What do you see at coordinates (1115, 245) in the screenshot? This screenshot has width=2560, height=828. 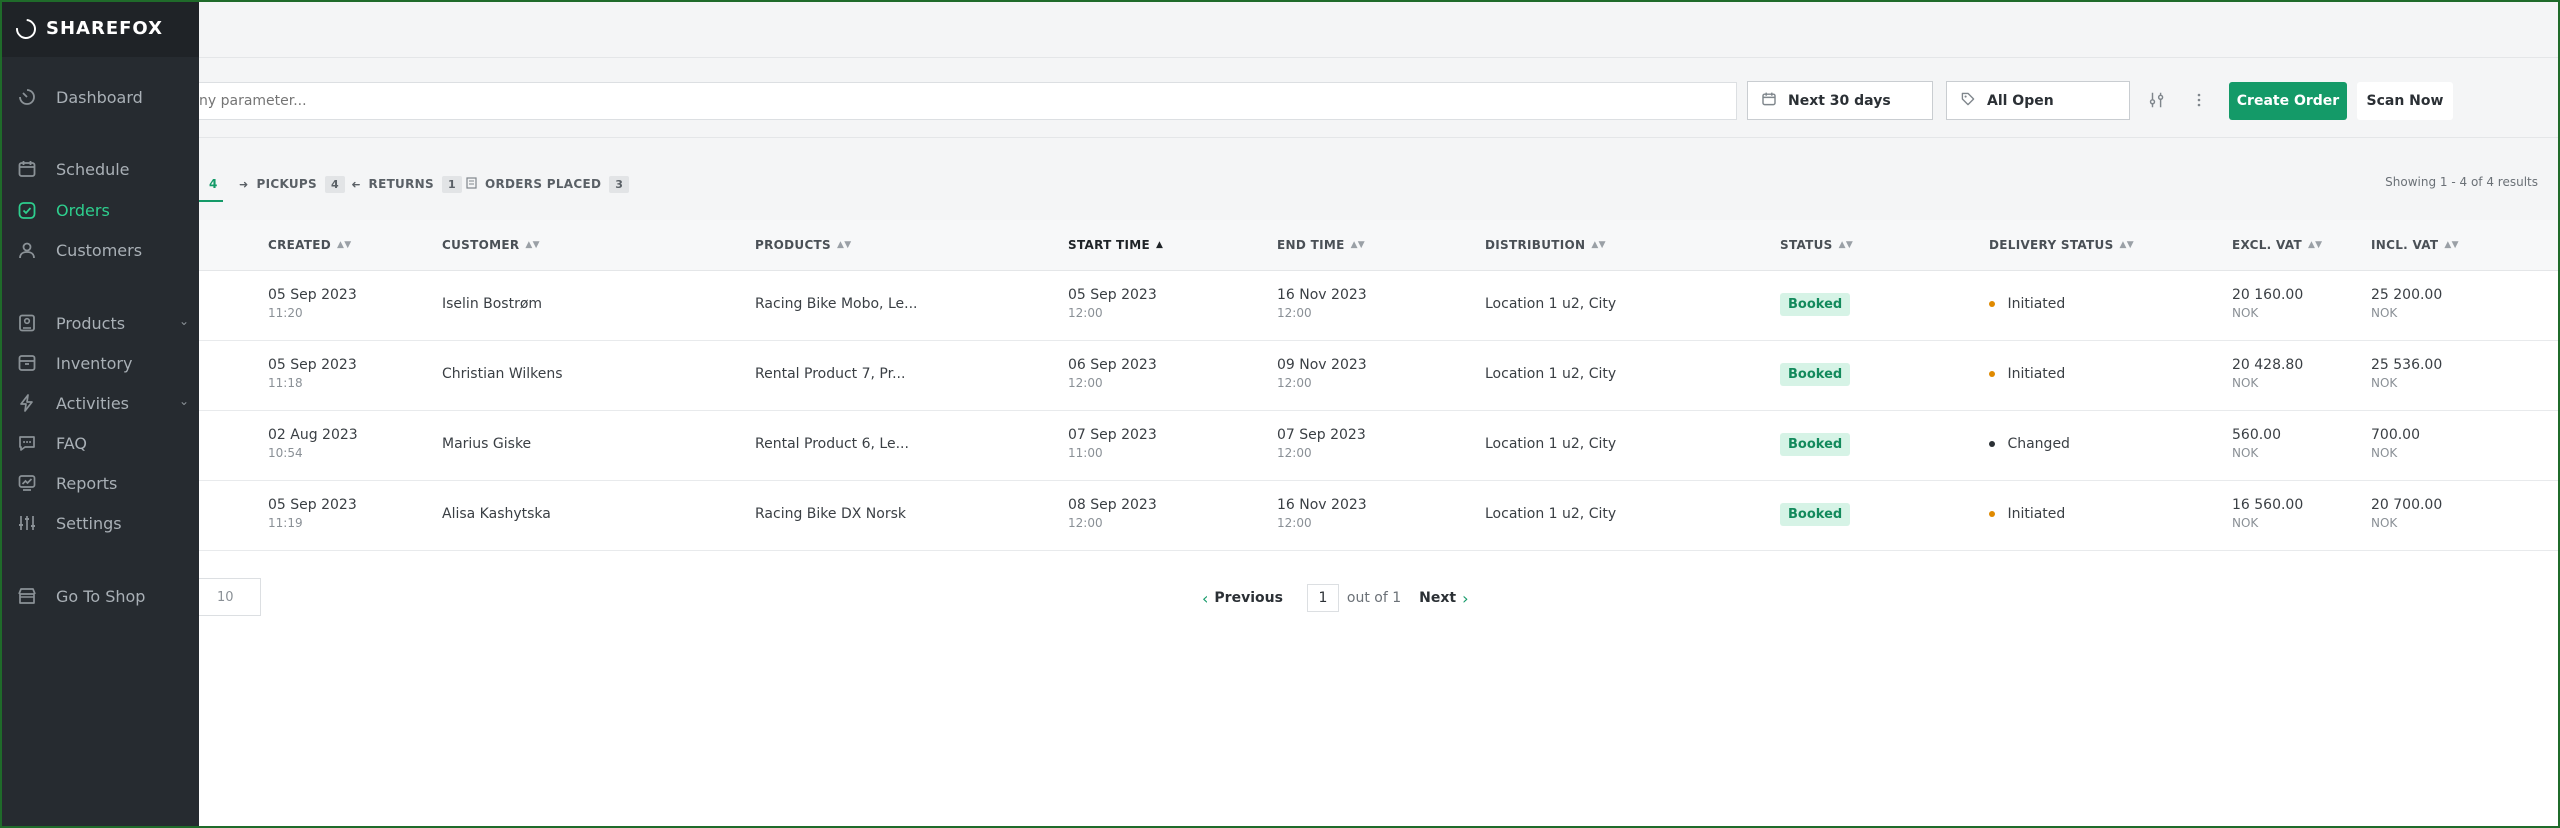 I see `column-header-start-time: START TIME ▲` at bounding box center [1115, 245].